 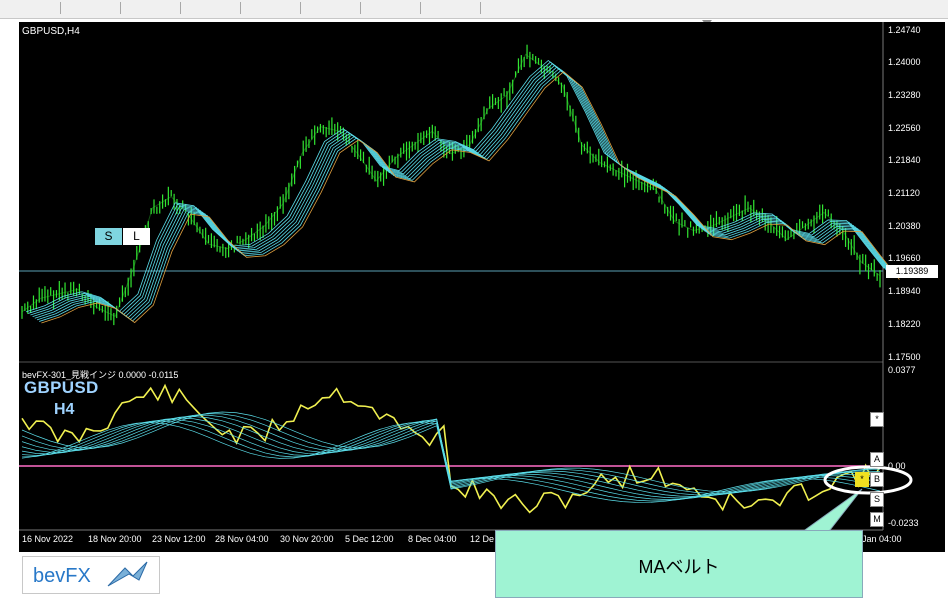 I want to click on date-axis-label: 23 Nov 12:00, so click(x=179, y=539).